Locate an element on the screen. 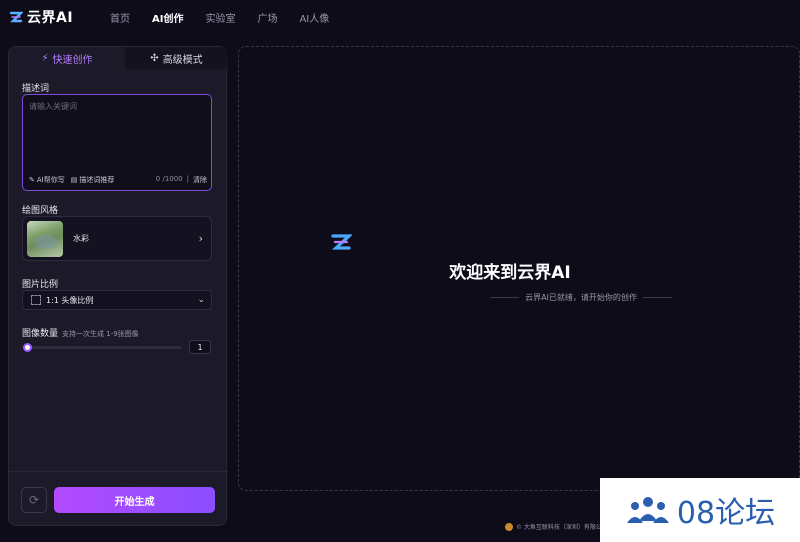 The image size is (800, 542). style-label: 绘图风格 is located at coordinates (40, 211).